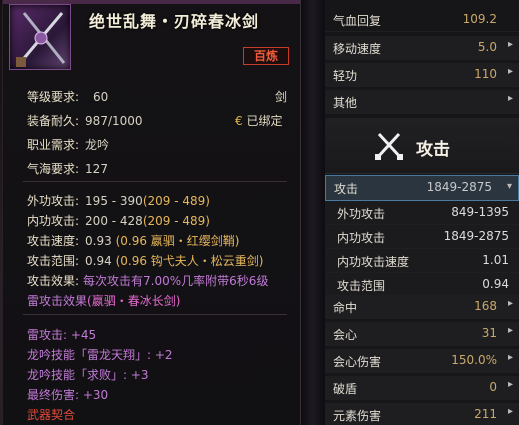 The width and height of the screenshot is (519, 425). Describe the element at coordinates (313, 212) in the screenshot. I see `panel-divider` at that location.